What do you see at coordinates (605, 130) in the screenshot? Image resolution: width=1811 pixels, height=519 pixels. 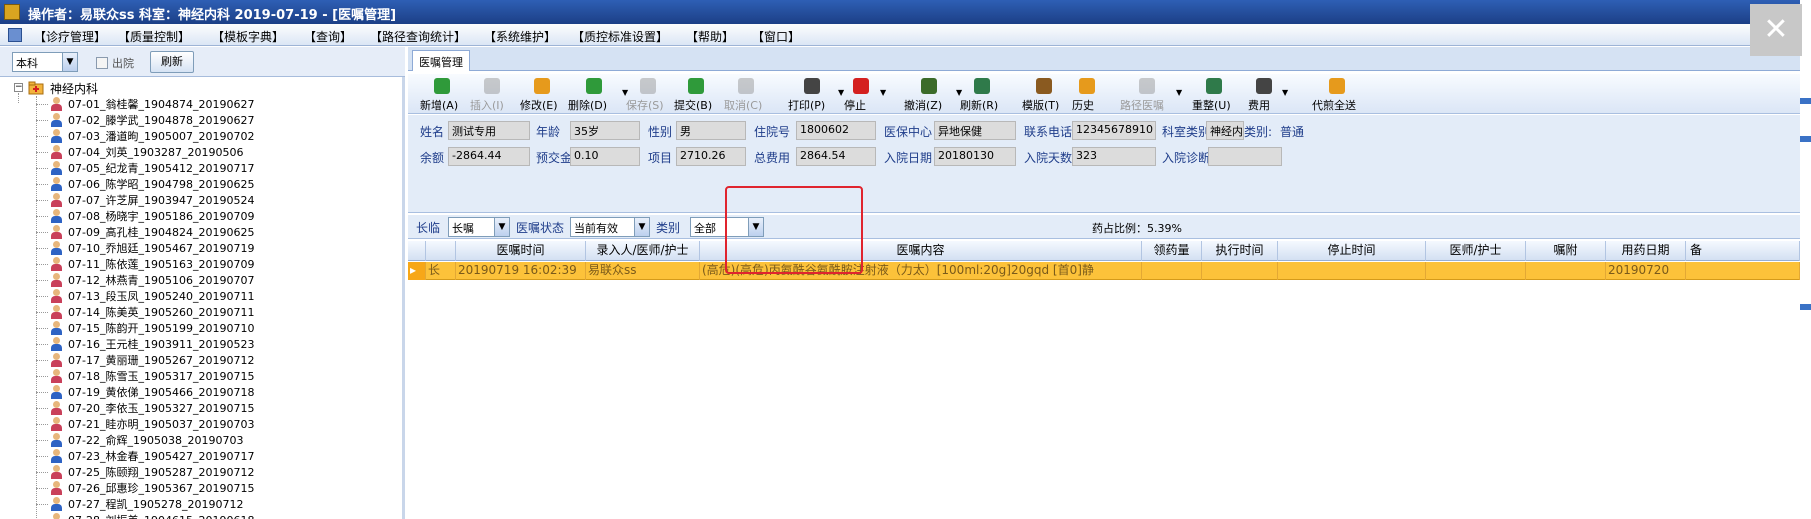 I see `age-field: 35岁` at bounding box center [605, 130].